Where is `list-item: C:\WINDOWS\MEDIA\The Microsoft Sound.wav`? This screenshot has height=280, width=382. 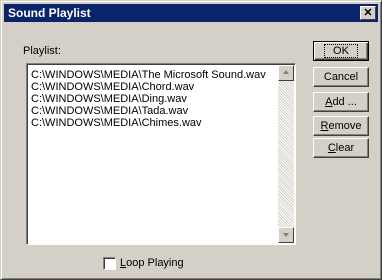
list-item: C:\WINDOWS\MEDIA\The Microsoft Sound.wav is located at coordinates (155, 75).